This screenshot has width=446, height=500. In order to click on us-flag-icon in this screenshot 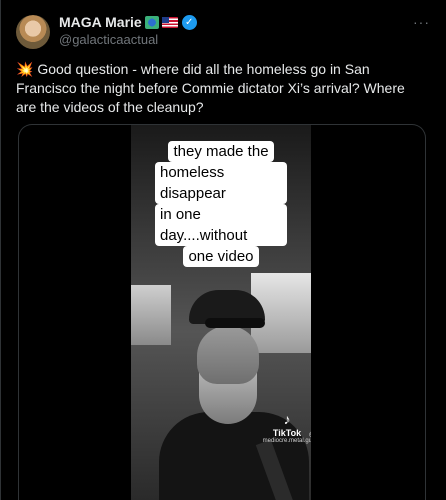, I will do `click(169, 22)`.